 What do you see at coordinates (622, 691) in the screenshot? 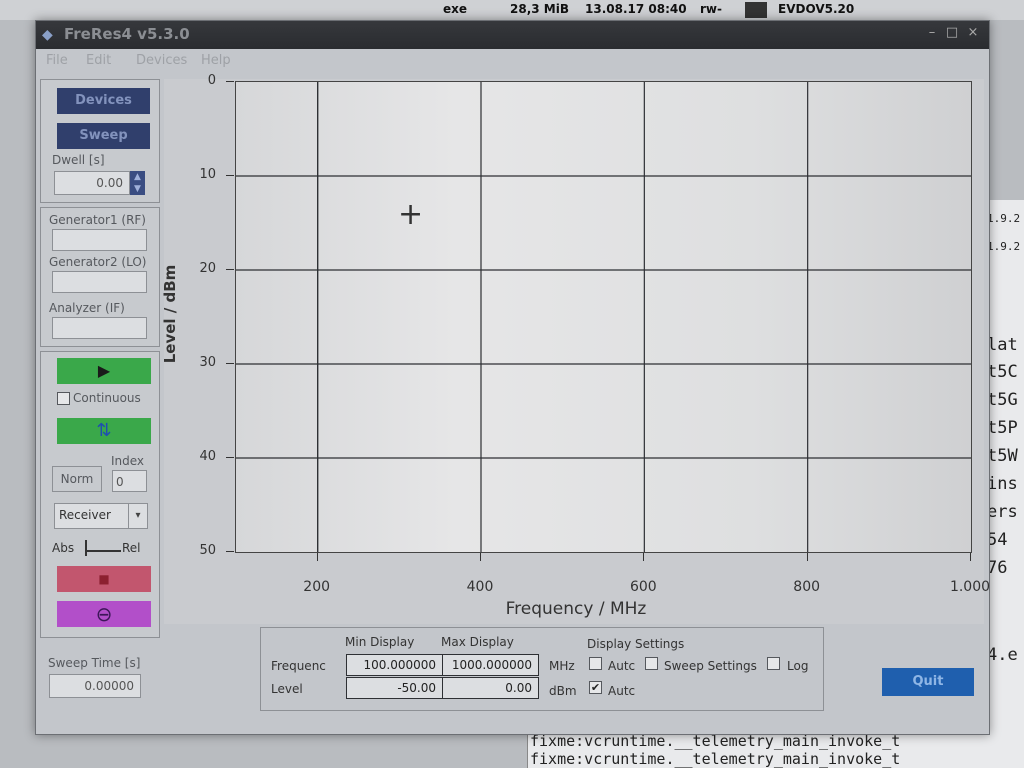
I see `auto-level-label: Autc` at bounding box center [622, 691].